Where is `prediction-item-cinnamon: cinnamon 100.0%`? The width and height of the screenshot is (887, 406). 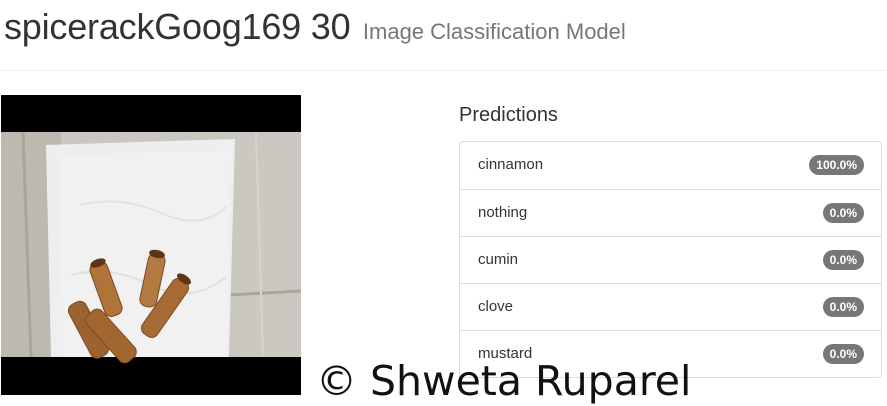
prediction-item-cinnamon: cinnamon 100.0% is located at coordinates (670, 165).